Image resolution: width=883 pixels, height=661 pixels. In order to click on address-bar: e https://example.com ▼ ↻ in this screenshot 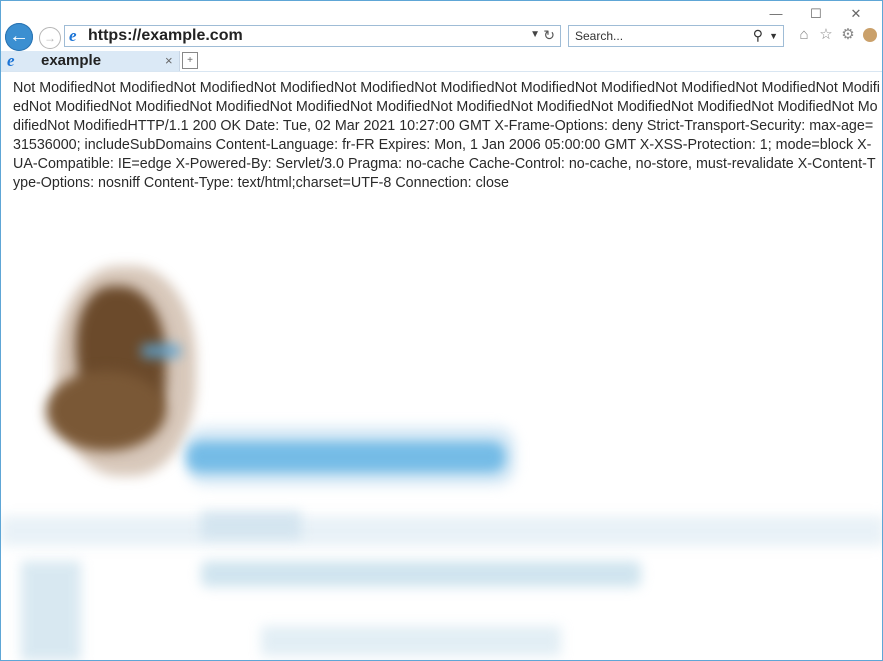, I will do `click(312, 36)`.